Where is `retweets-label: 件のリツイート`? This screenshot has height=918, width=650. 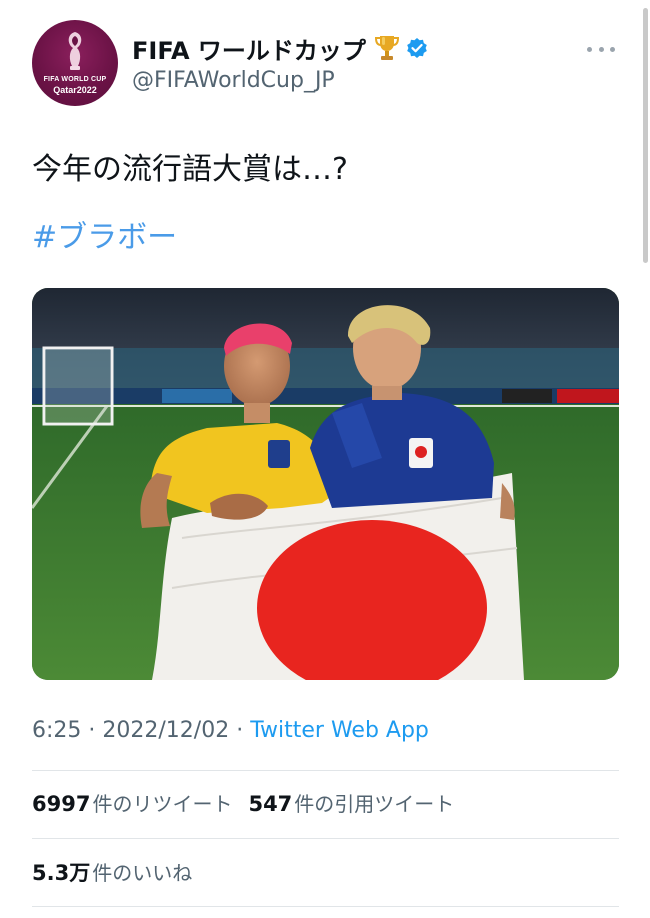 retweets-label: 件のリツイート is located at coordinates (162, 804).